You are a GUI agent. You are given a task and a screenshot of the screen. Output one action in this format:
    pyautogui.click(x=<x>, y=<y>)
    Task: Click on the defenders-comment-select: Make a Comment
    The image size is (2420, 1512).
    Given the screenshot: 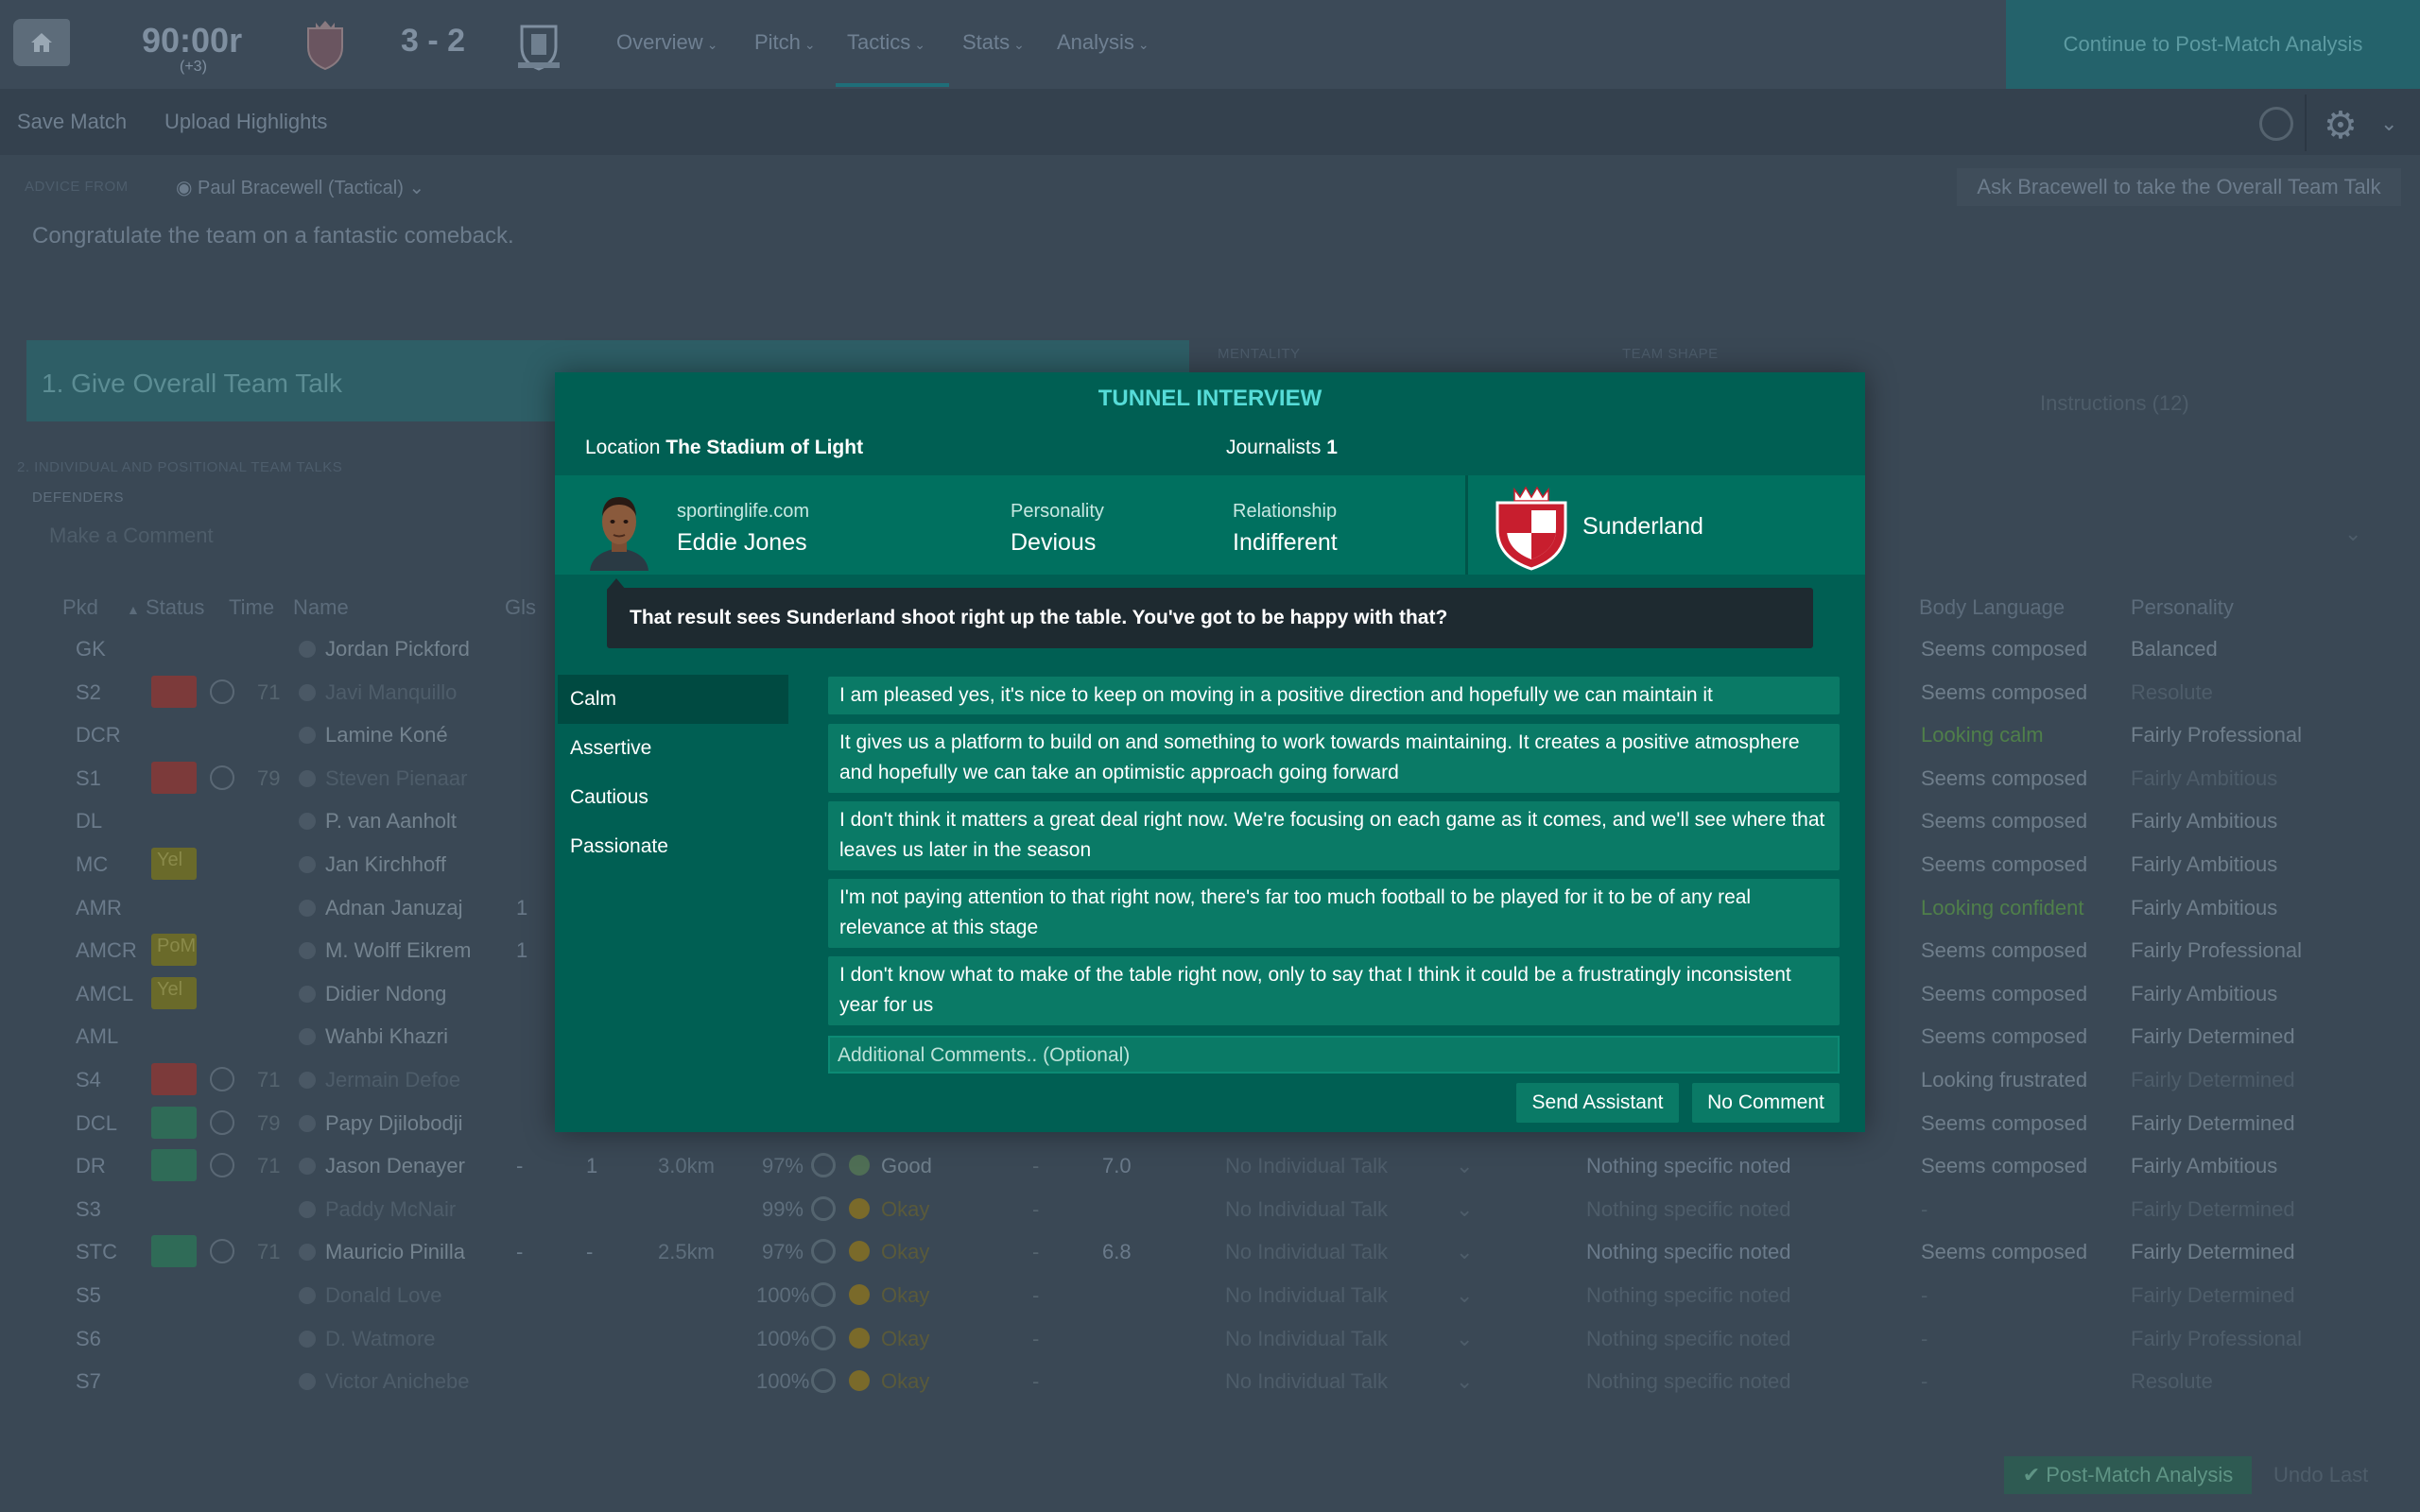 What is the action you would take?
    pyautogui.click(x=131, y=536)
    